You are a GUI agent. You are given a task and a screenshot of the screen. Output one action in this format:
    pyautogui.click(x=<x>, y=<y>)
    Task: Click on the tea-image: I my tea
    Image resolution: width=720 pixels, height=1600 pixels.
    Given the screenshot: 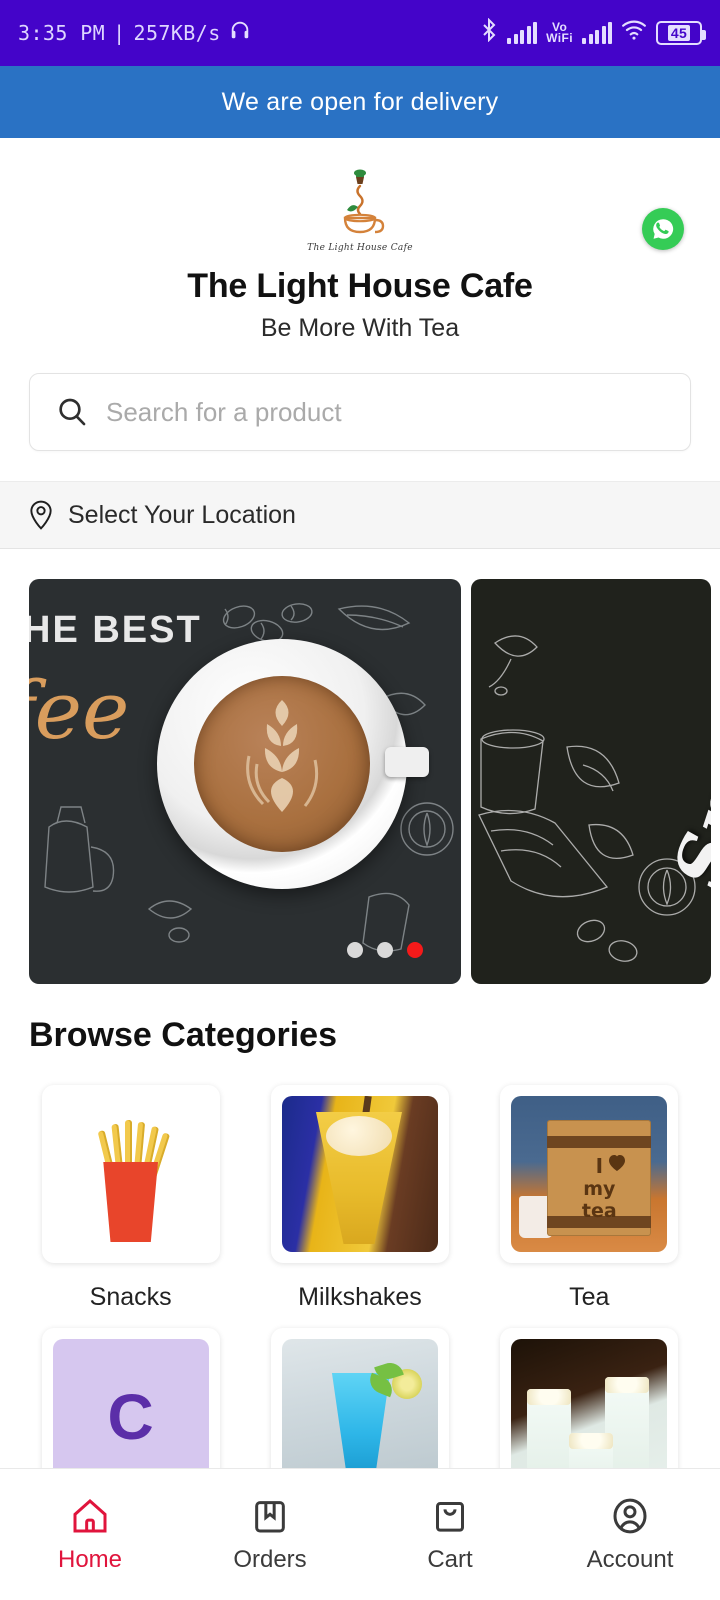 What is the action you would take?
    pyautogui.click(x=589, y=1174)
    